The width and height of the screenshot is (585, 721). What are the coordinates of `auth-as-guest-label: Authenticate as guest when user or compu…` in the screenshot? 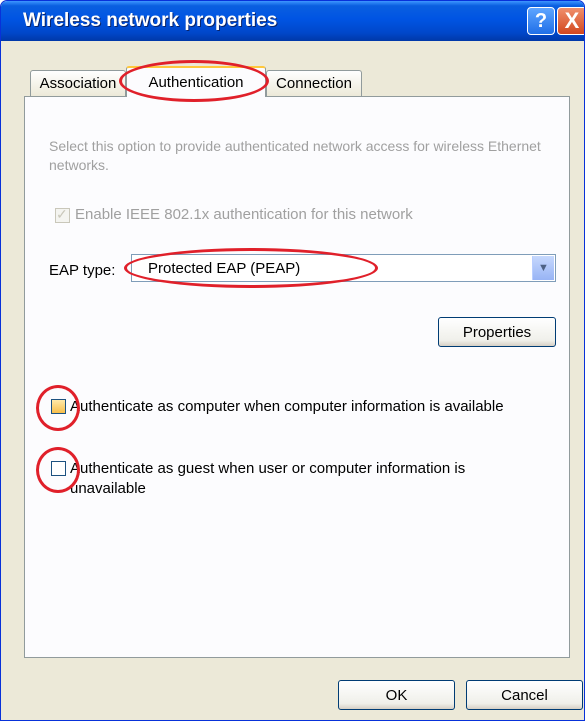 It's located at (268, 478).